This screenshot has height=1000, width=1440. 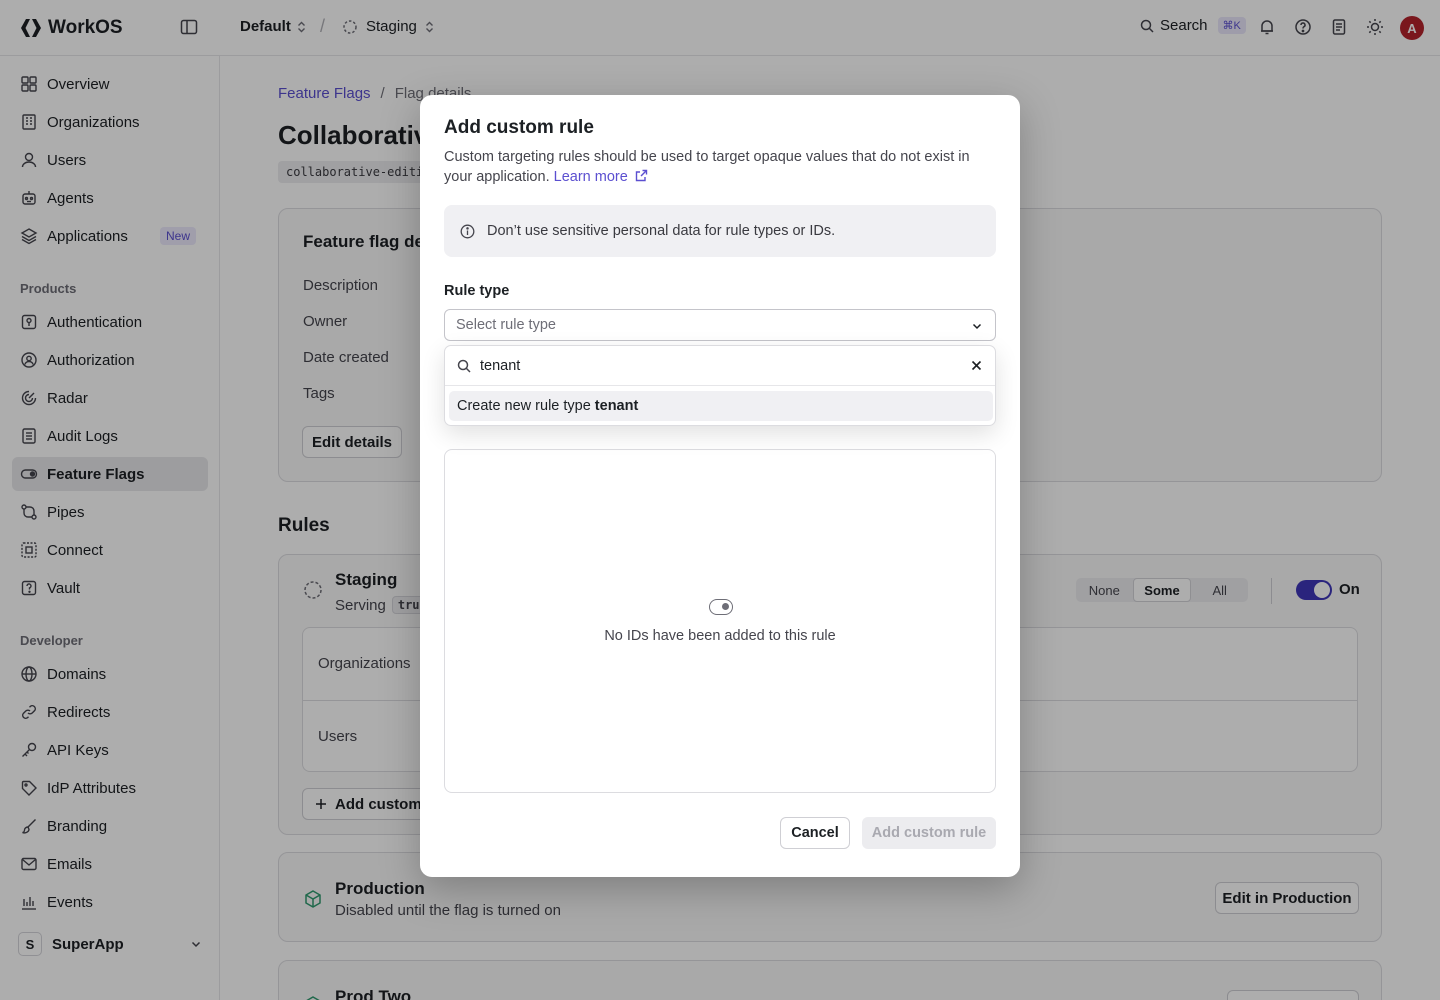 What do you see at coordinates (500, 366) in the screenshot?
I see `rule-type-search-input: tenant` at bounding box center [500, 366].